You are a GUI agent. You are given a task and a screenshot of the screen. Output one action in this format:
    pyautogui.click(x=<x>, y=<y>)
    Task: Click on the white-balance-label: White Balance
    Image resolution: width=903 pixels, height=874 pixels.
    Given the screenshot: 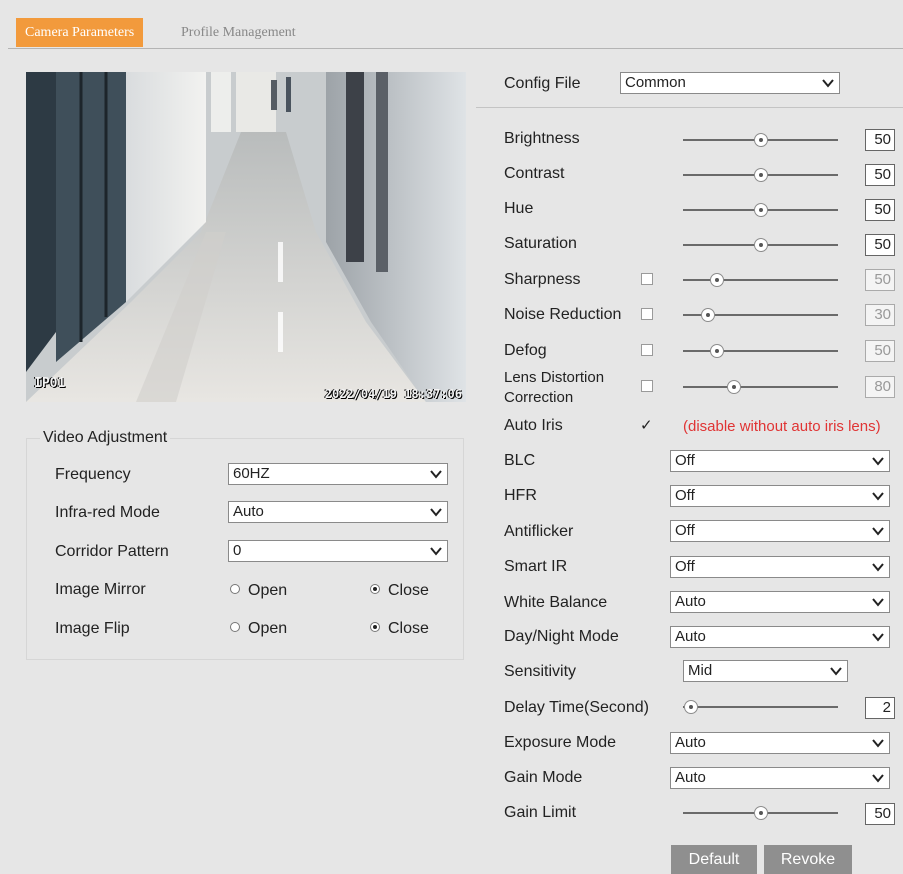 What is the action you would take?
    pyautogui.click(x=556, y=602)
    